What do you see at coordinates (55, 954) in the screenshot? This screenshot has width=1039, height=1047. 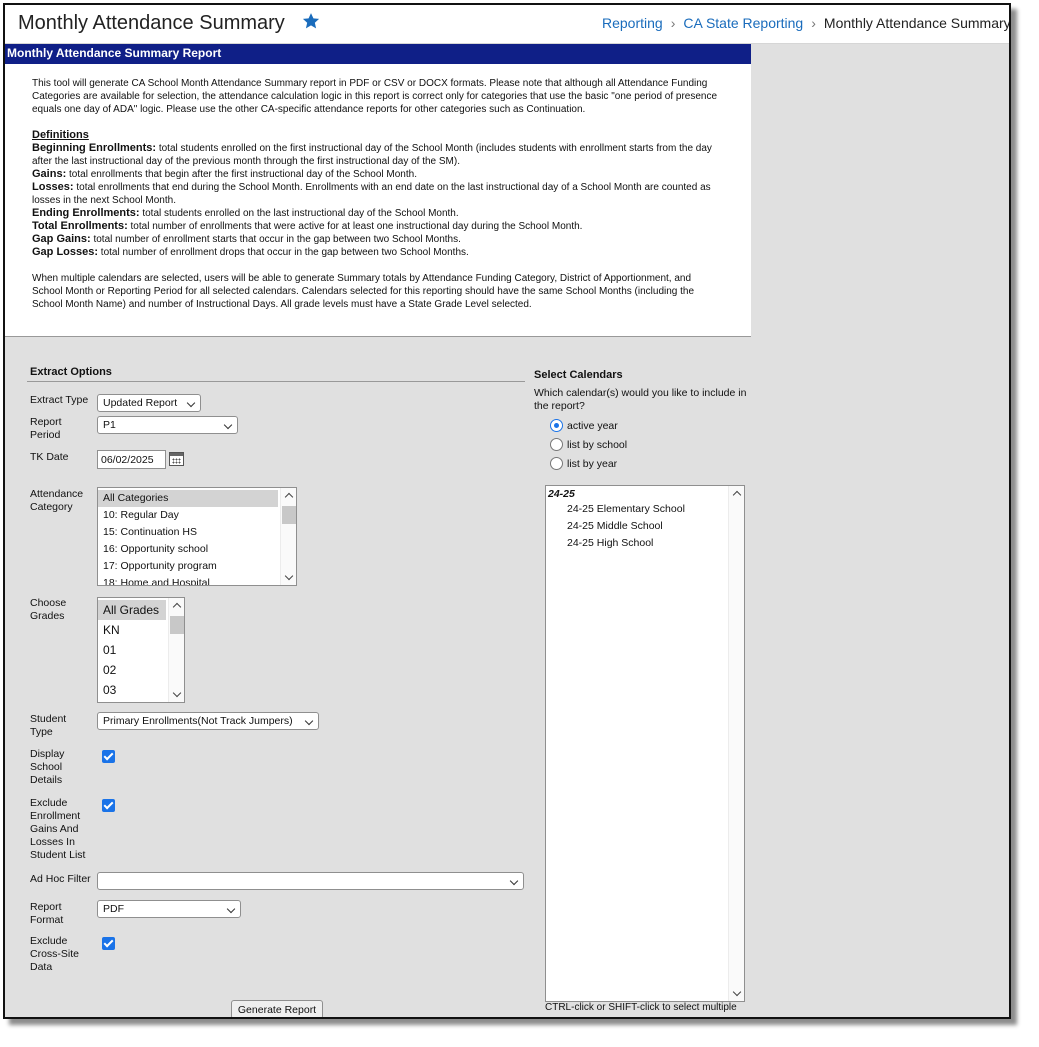 I see `exclude-cross-site-label: Exclude Cross-Site Data` at bounding box center [55, 954].